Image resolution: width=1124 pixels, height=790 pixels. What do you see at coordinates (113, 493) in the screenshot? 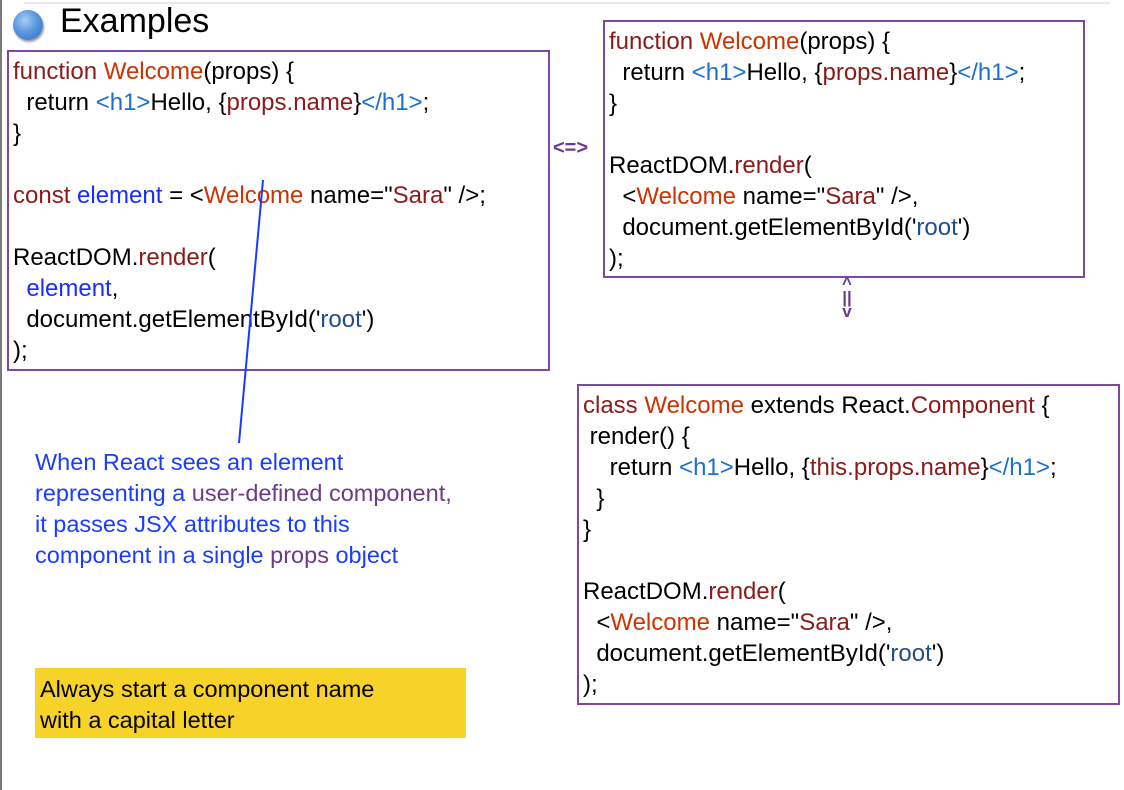
I see `note-text: representing a` at bounding box center [113, 493].